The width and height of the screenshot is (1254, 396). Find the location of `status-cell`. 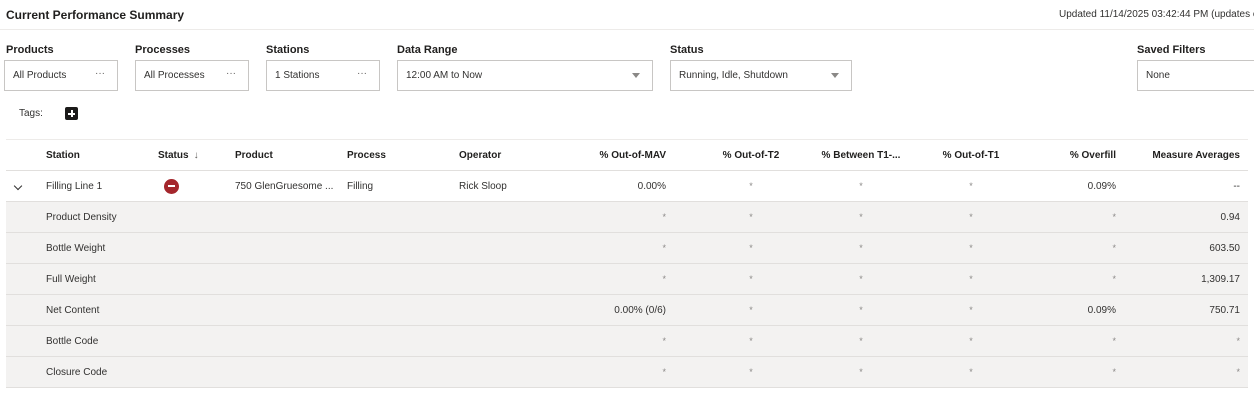

status-cell is located at coordinates (179, 186).